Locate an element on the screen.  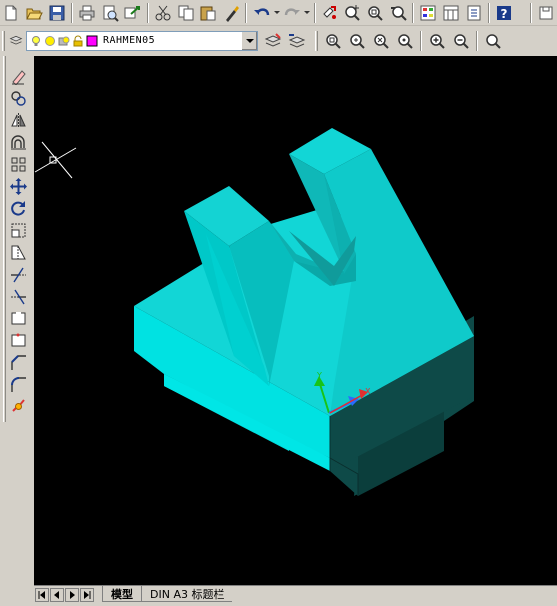
layer-dropdown: RAHMEN05 is located at coordinates (142, 40).